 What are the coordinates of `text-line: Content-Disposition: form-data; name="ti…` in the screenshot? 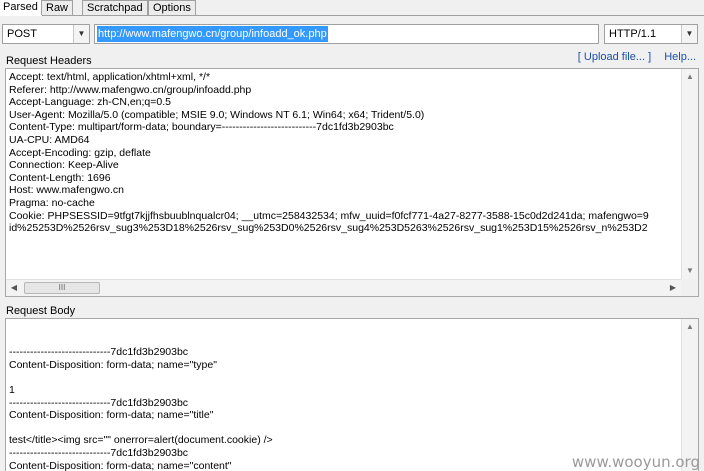 It's located at (111, 415).